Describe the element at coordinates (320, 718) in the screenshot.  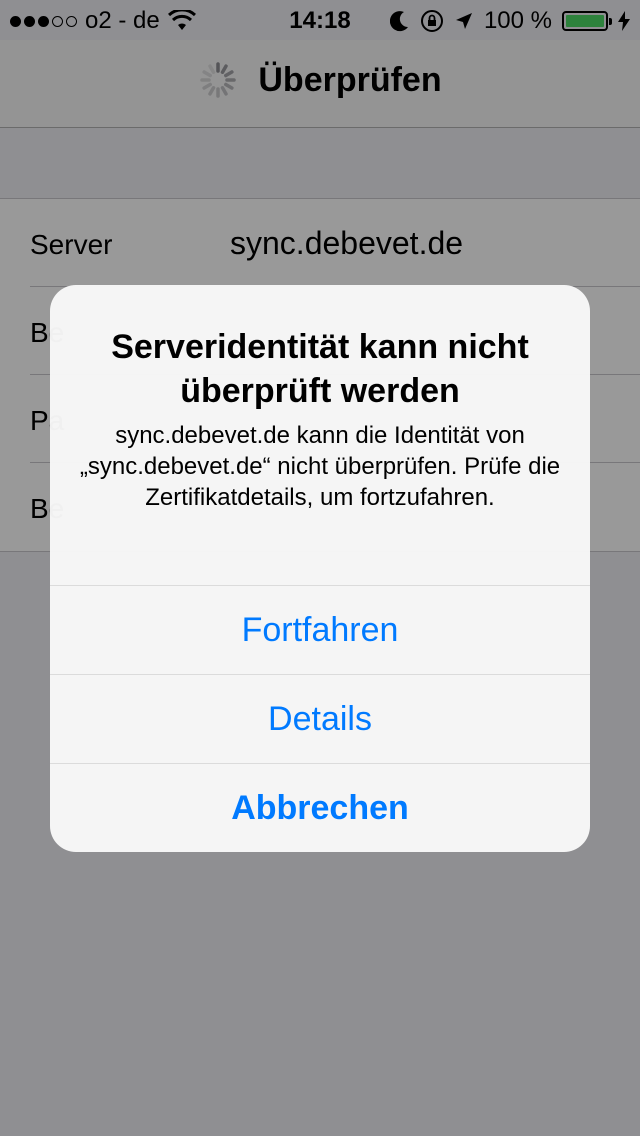
I see `details-button: Details` at that location.